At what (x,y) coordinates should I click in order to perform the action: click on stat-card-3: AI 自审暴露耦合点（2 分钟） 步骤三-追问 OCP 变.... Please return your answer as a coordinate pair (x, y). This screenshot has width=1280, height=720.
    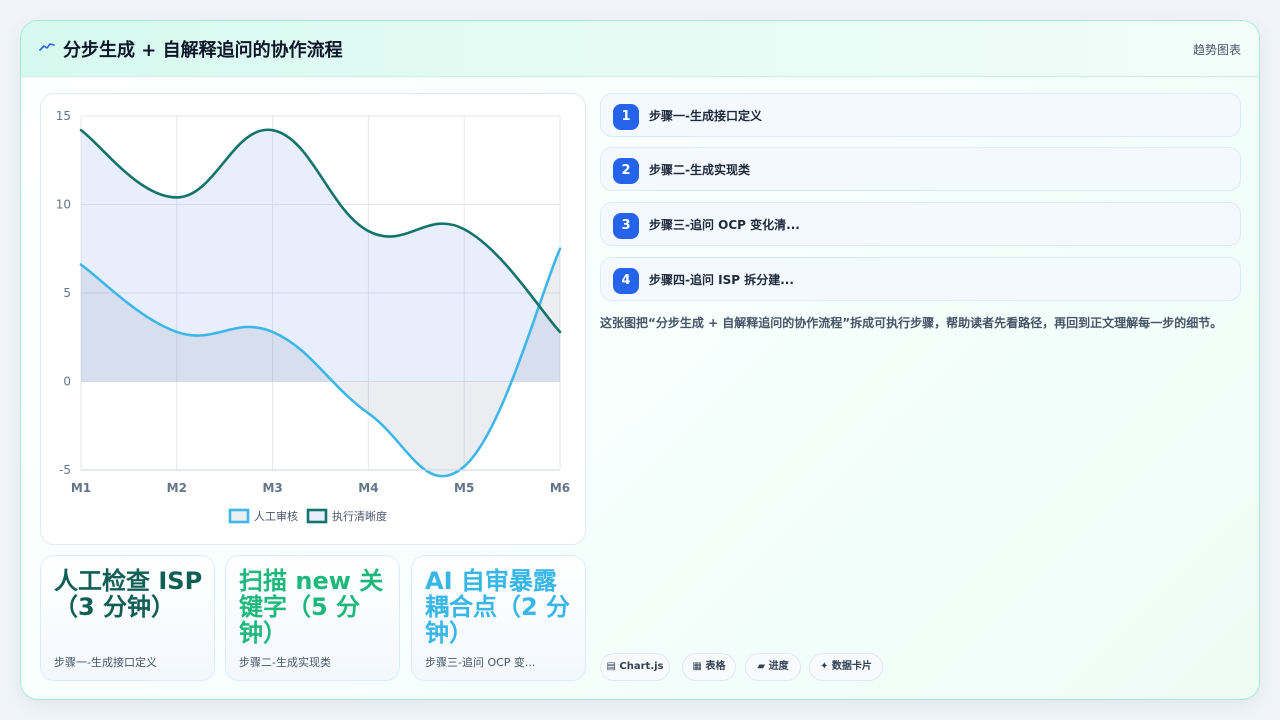
    Looking at the image, I should click on (498, 618).